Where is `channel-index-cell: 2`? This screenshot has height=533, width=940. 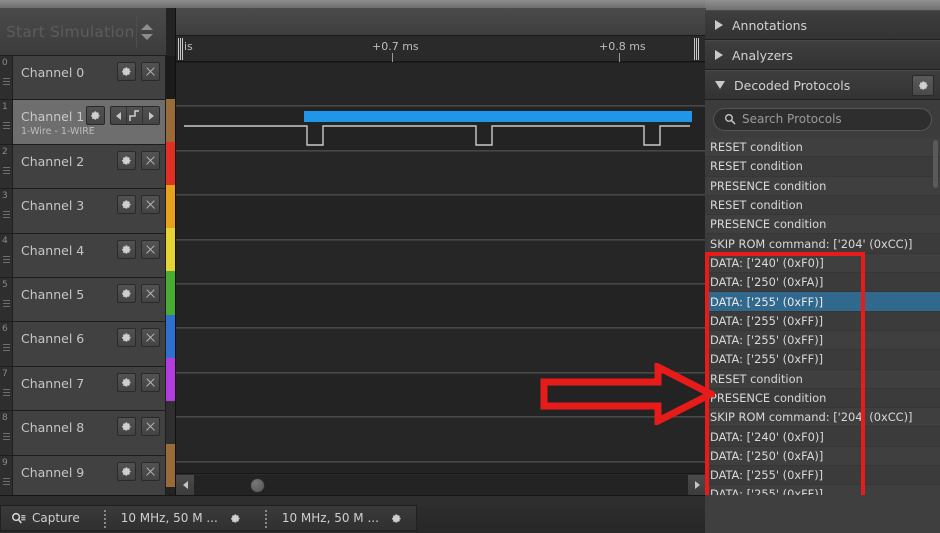 channel-index-cell: 2 is located at coordinates (6, 167).